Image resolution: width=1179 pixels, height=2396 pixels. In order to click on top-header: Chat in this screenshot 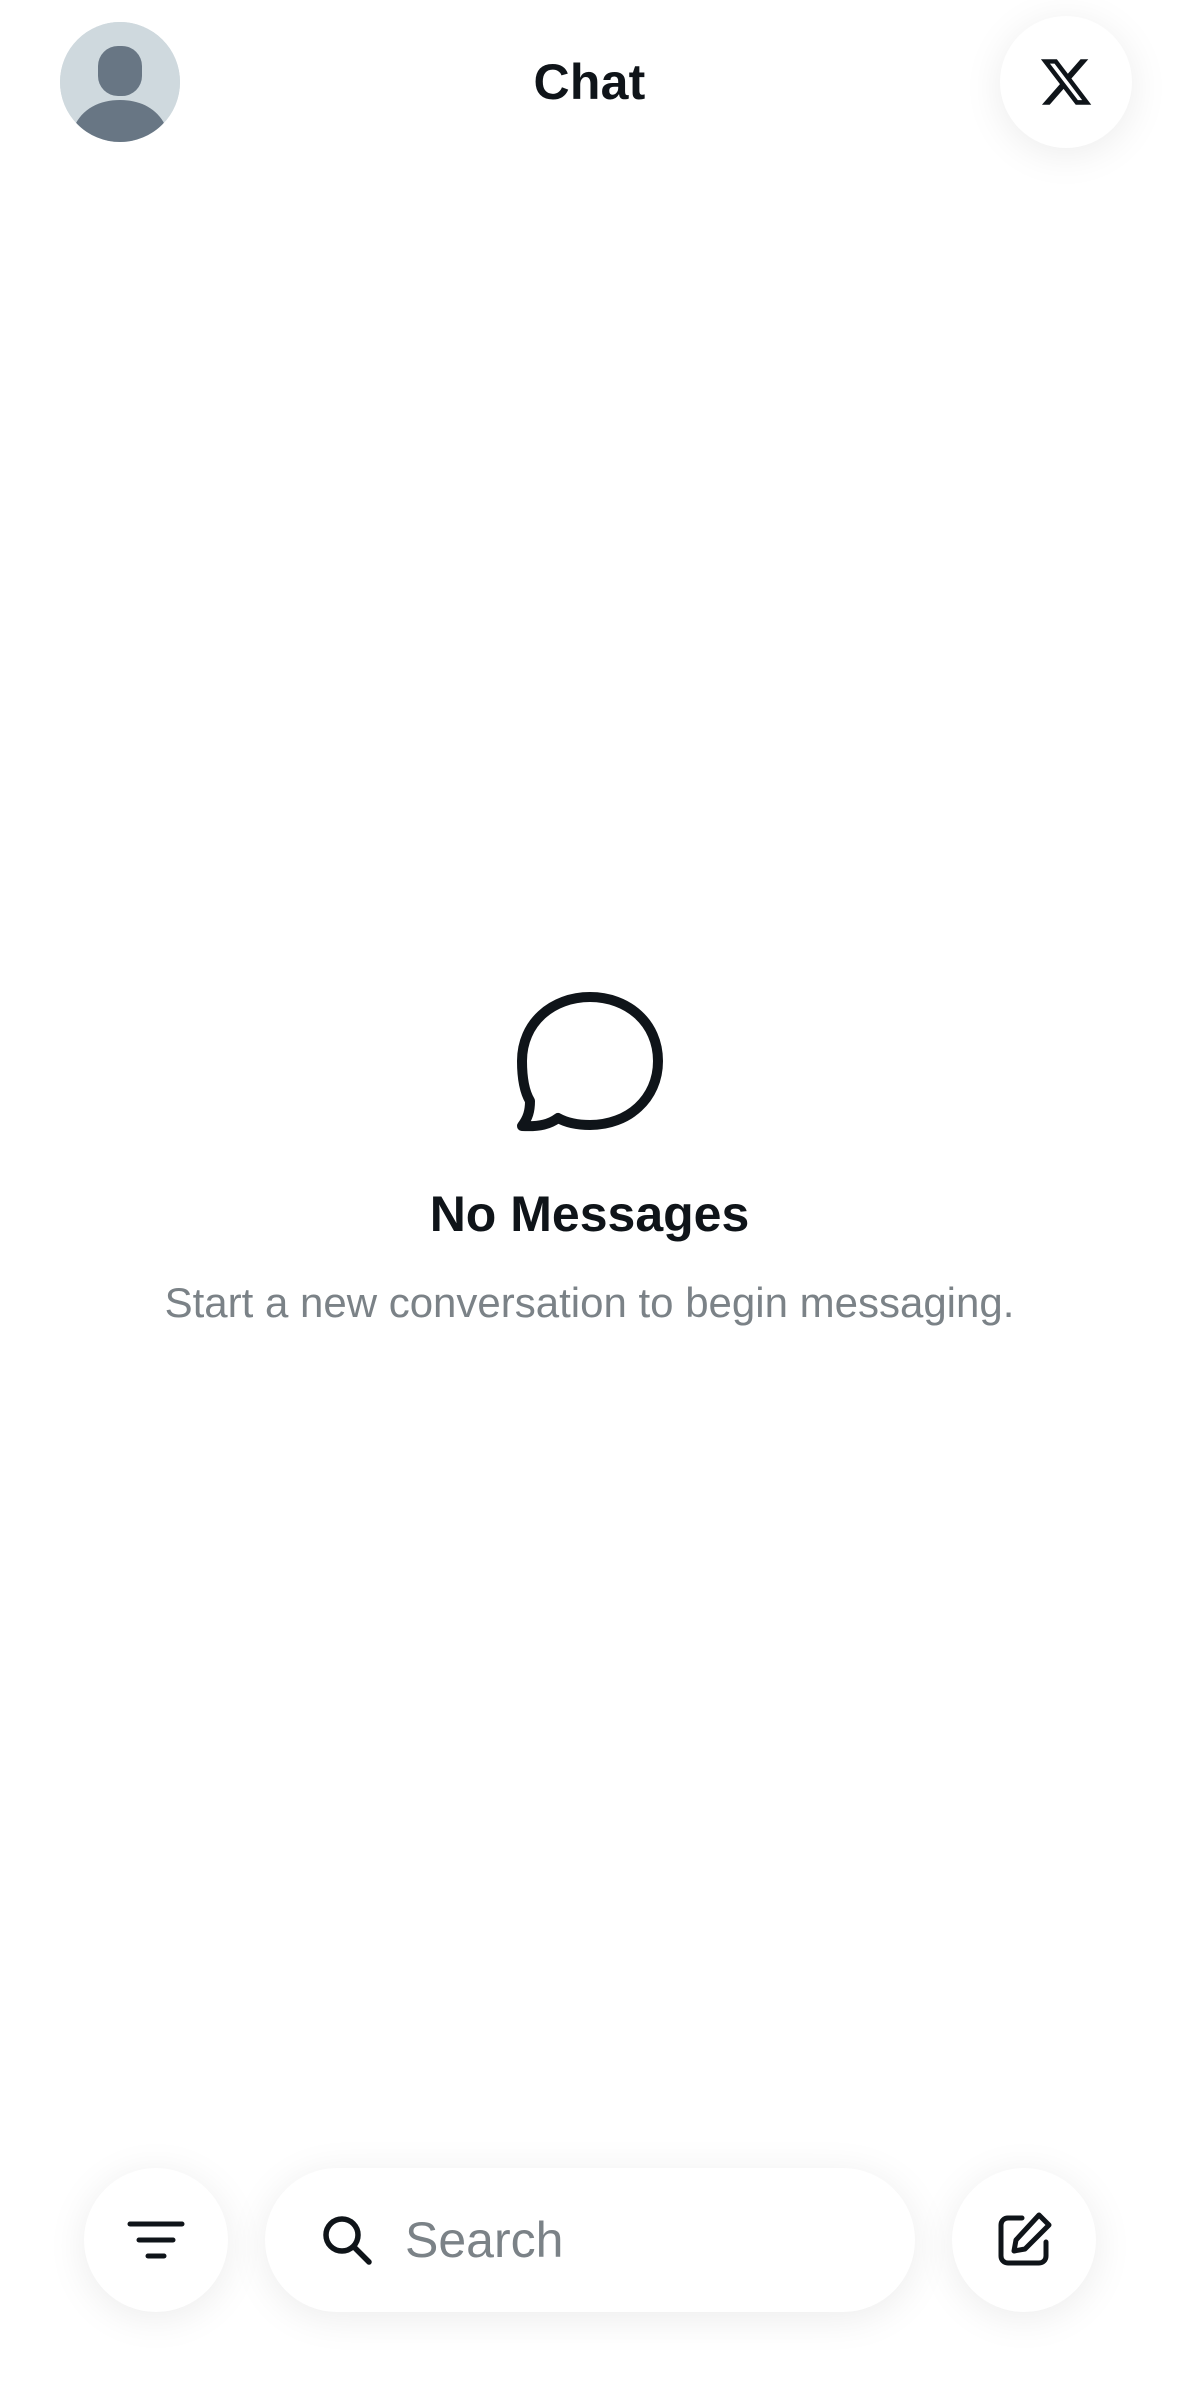, I will do `click(589, 85)`.